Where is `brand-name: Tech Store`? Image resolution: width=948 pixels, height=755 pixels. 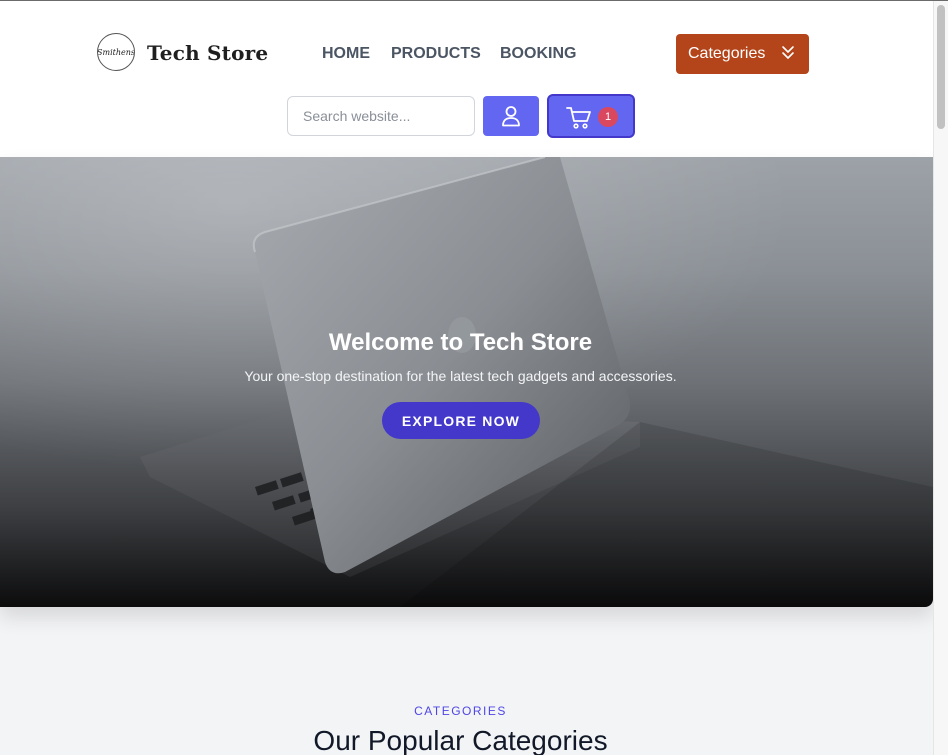 brand-name: Tech Store is located at coordinates (207, 53).